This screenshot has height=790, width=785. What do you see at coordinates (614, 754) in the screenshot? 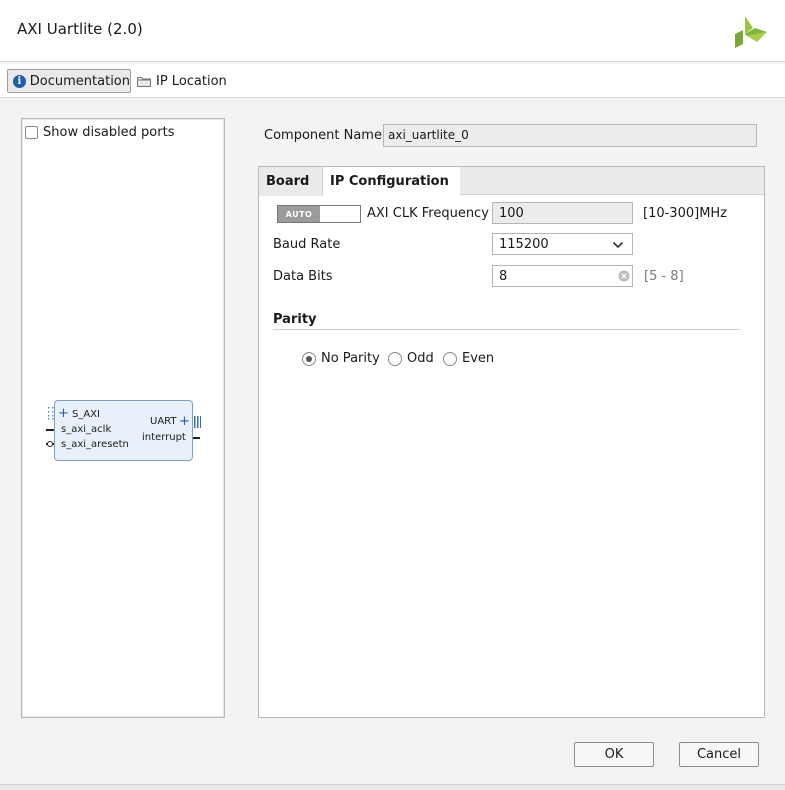
I see `ok-button: OK` at bounding box center [614, 754].